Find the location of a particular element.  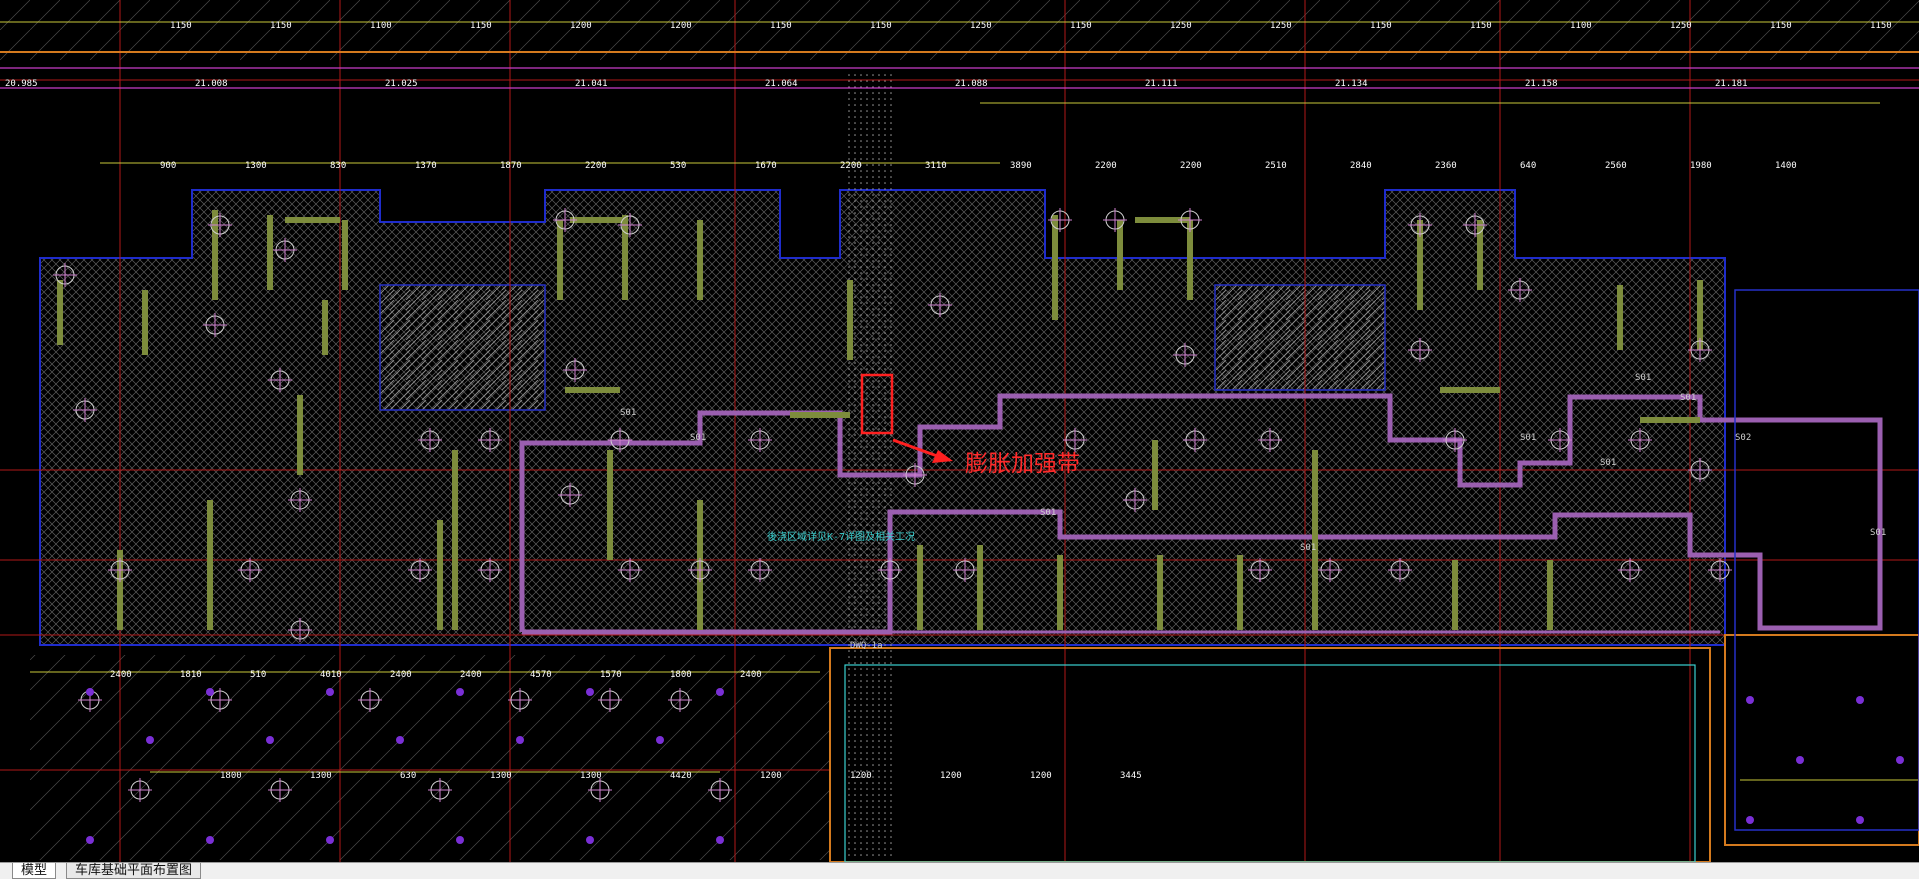

lower-dimension-label: 510 is located at coordinates (258, 675).